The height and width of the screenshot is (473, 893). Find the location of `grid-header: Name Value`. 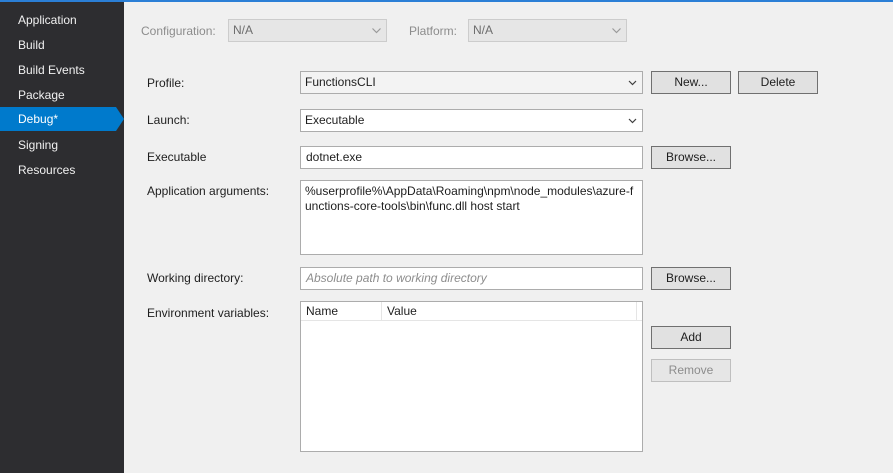

grid-header: Name Value is located at coordinates (471, 311).